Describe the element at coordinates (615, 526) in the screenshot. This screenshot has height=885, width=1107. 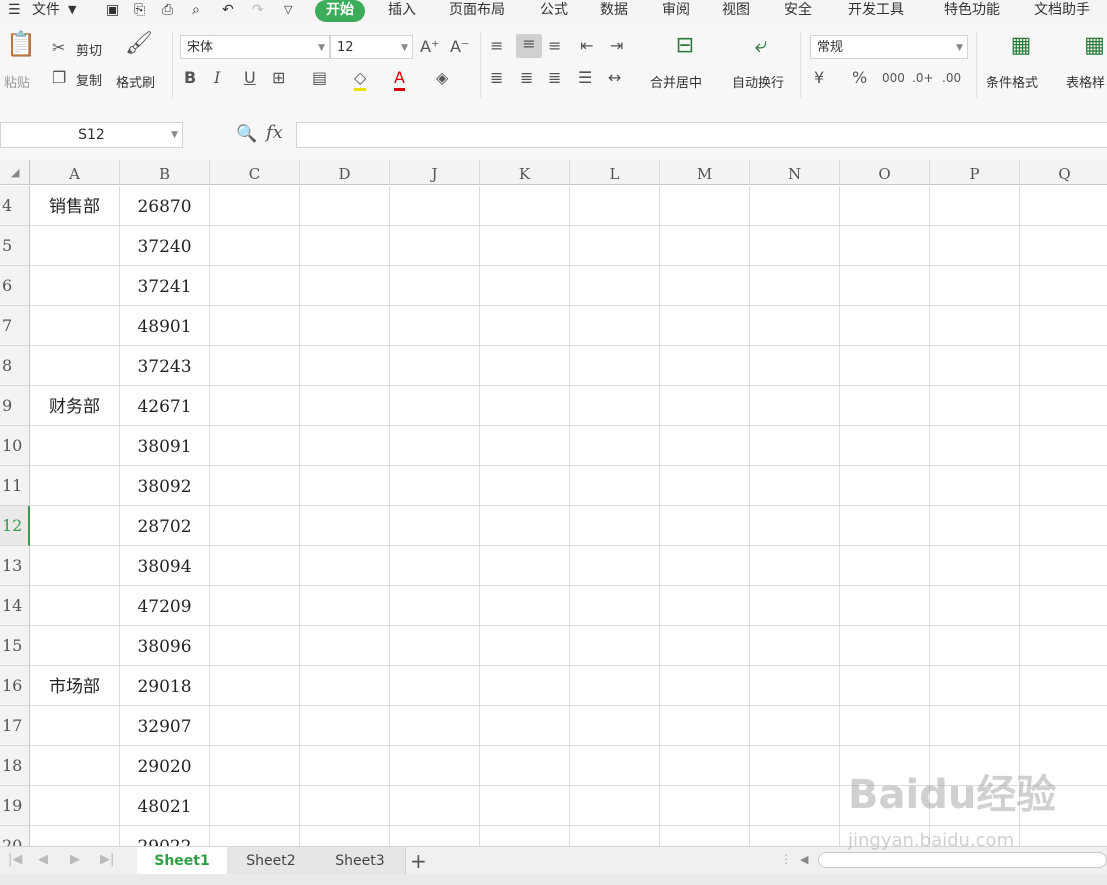
I see `cell-L12` at that location.